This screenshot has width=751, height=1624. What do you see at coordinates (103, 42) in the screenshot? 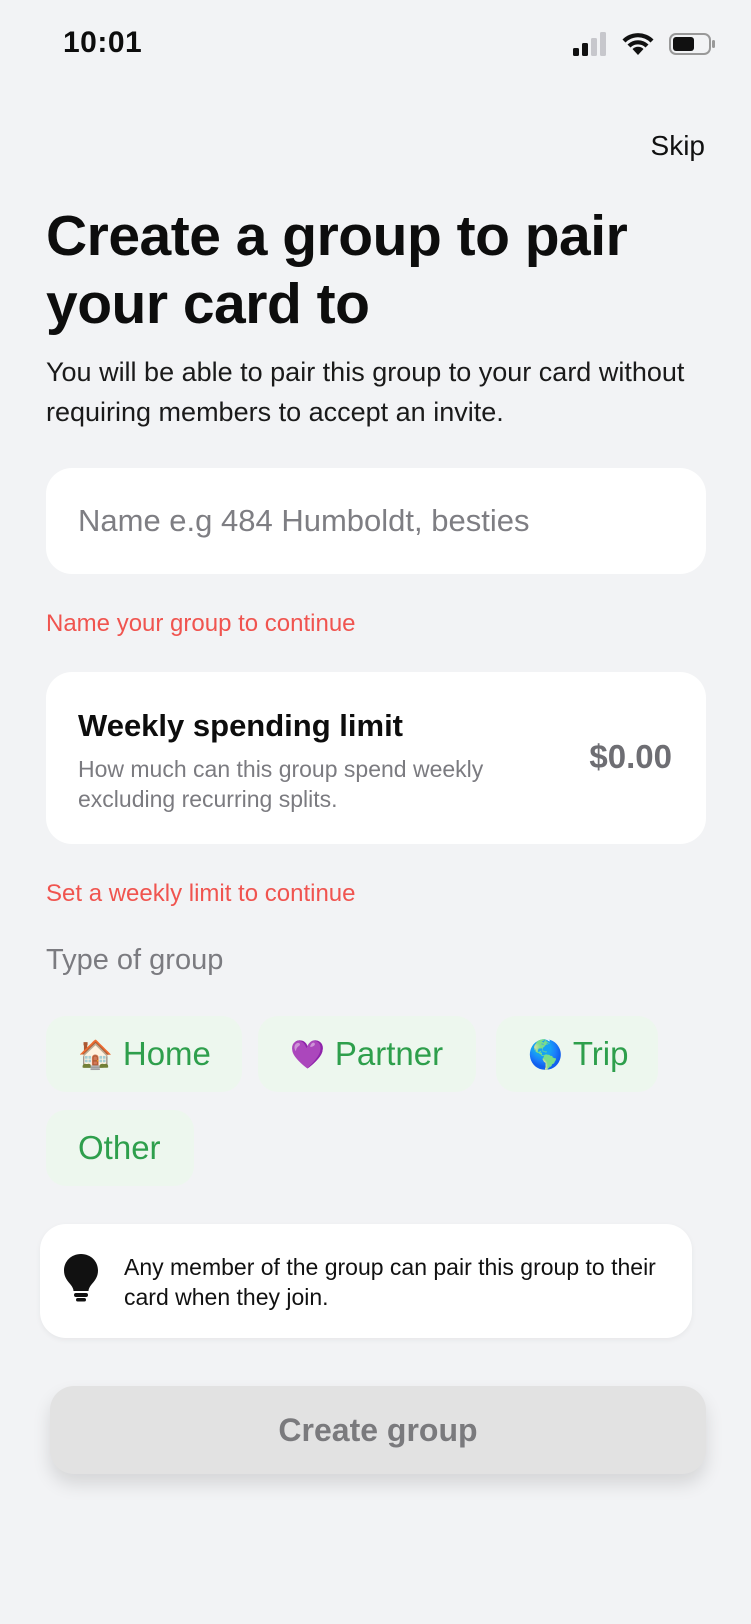
I see `status-time: 10:01` at bounding box center [103, 42].